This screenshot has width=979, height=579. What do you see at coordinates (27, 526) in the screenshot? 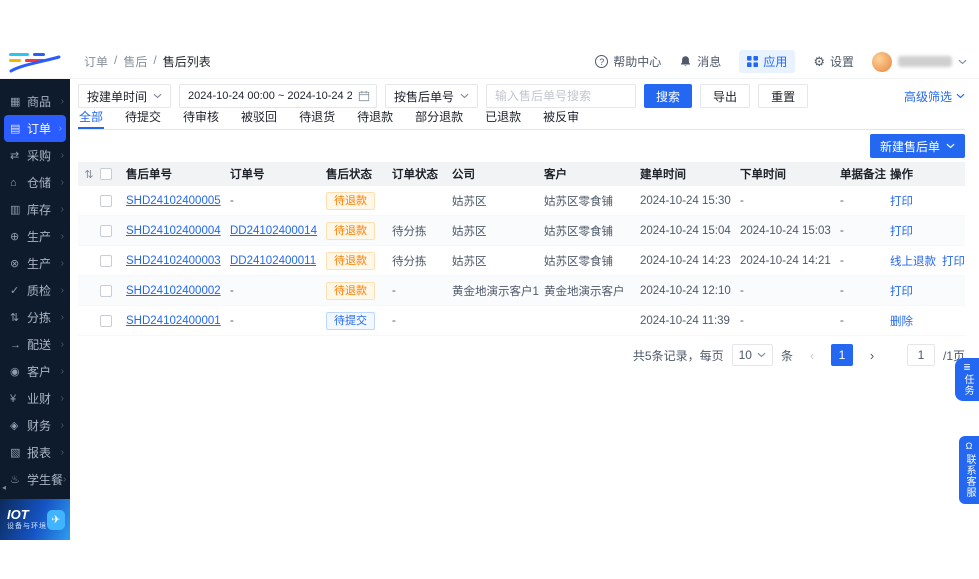
I see `iot-subtitle: 设备与环境` at bounding box center [27, 526].